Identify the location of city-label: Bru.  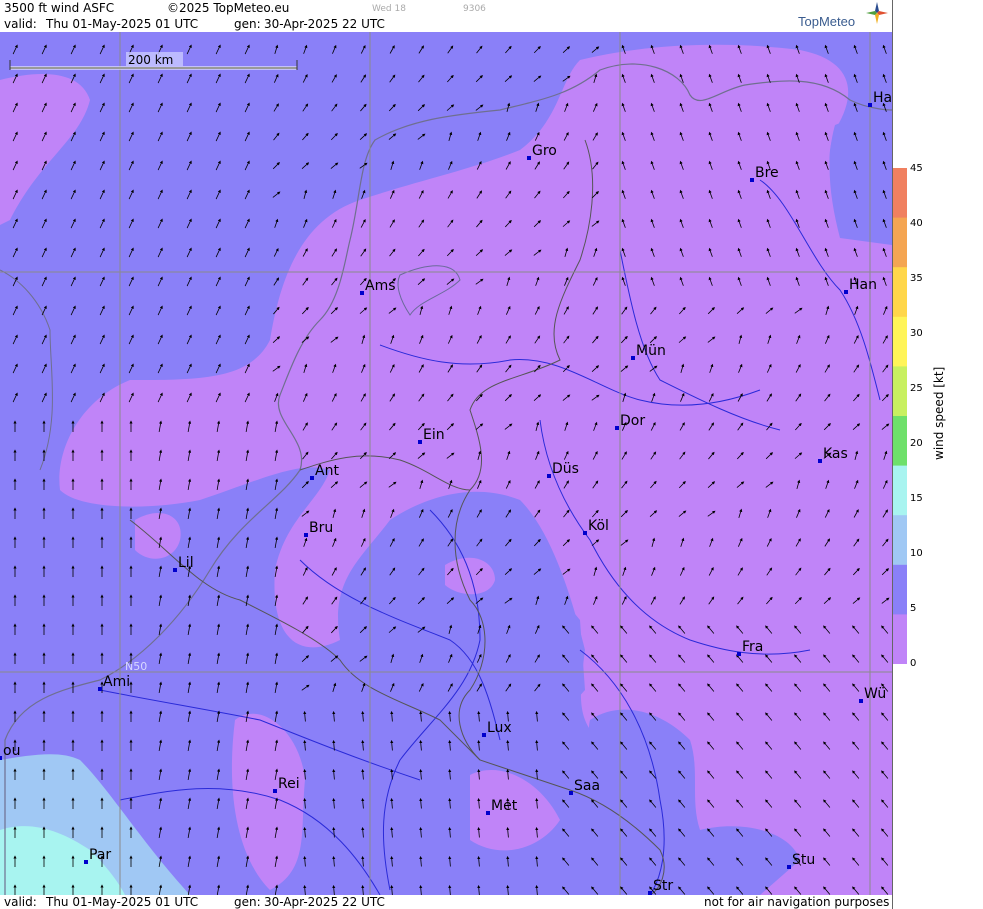
(321, 528).